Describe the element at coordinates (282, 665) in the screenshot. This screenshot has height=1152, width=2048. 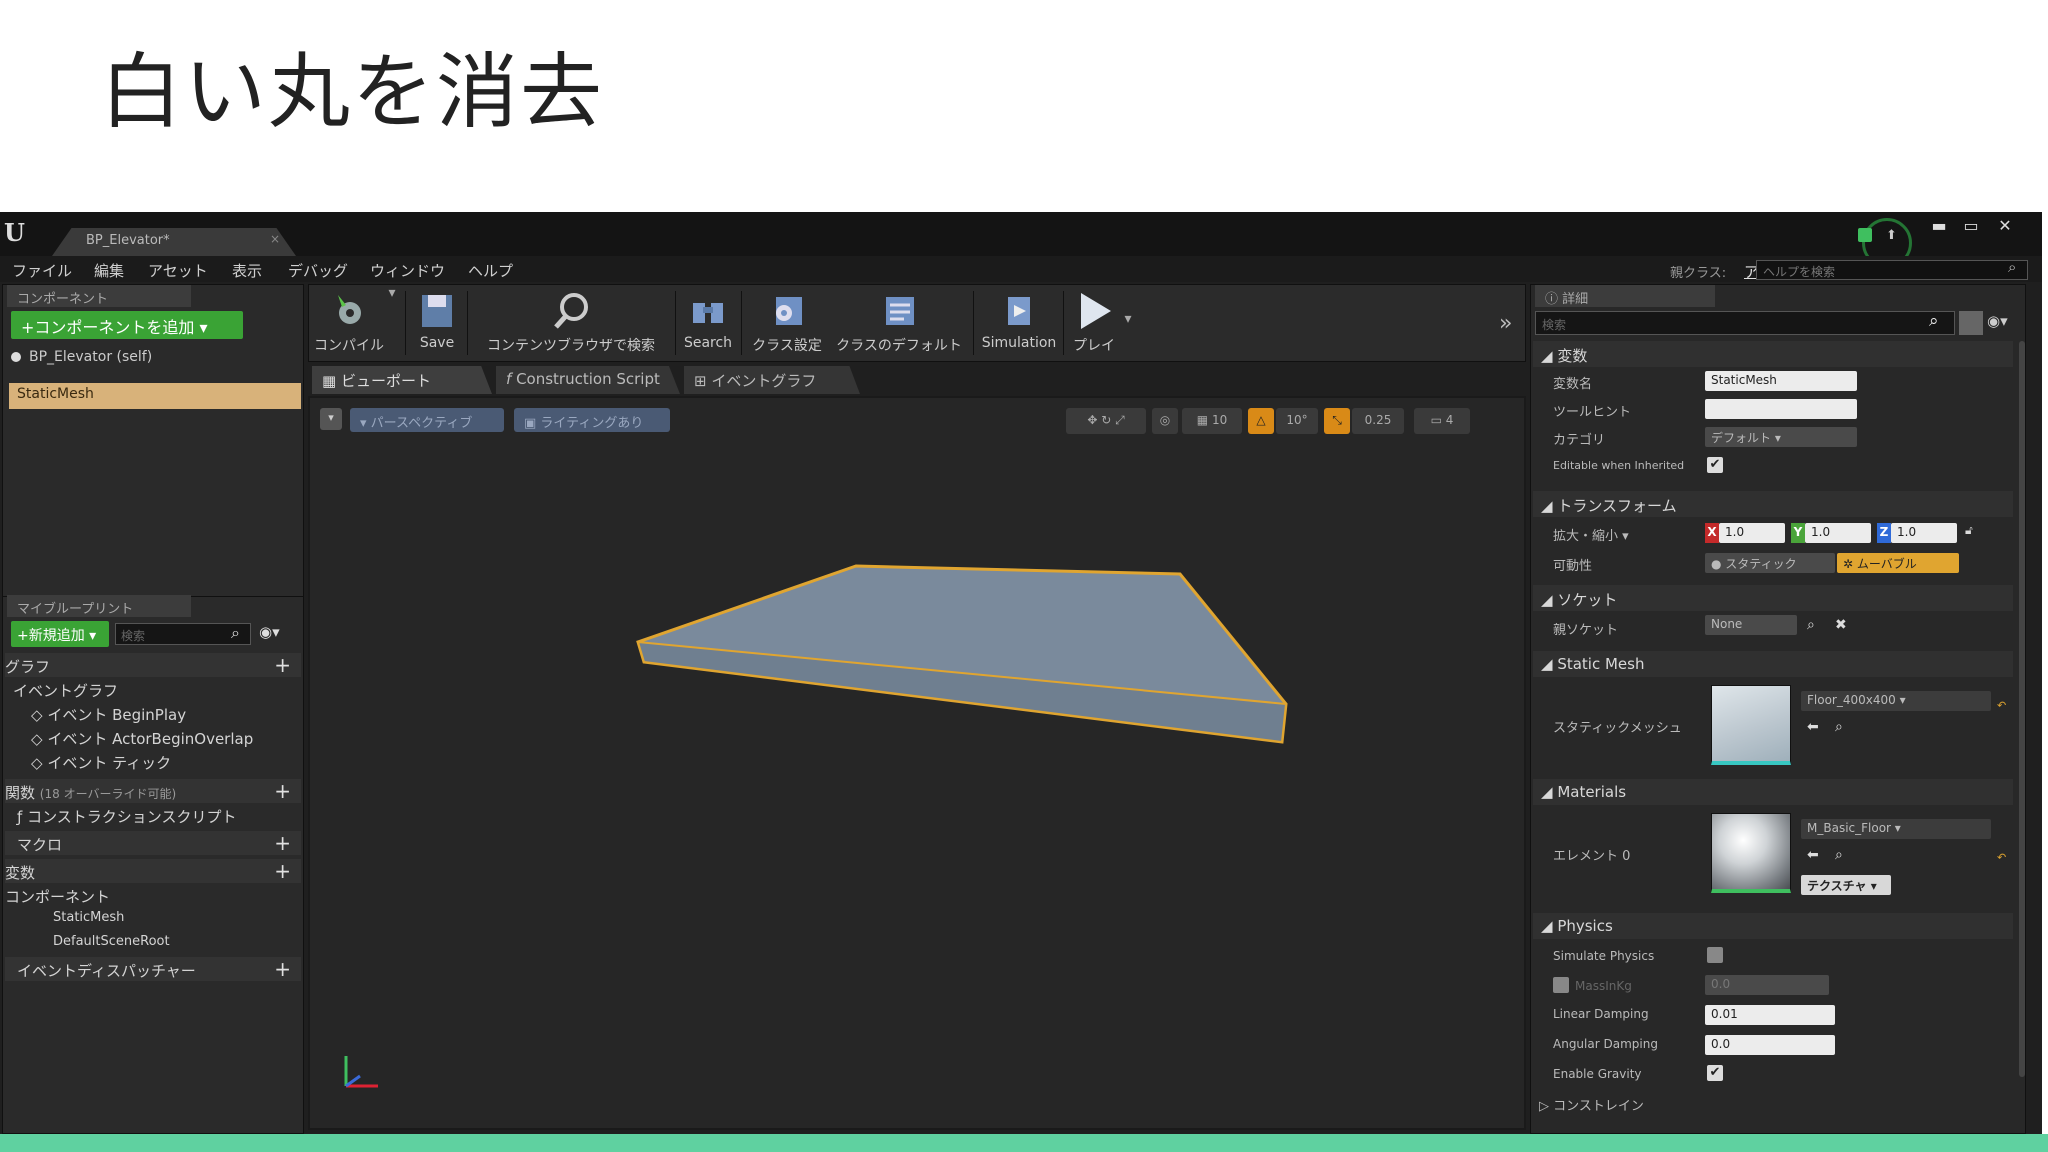
I see `add-graph-icon: +` at that location.